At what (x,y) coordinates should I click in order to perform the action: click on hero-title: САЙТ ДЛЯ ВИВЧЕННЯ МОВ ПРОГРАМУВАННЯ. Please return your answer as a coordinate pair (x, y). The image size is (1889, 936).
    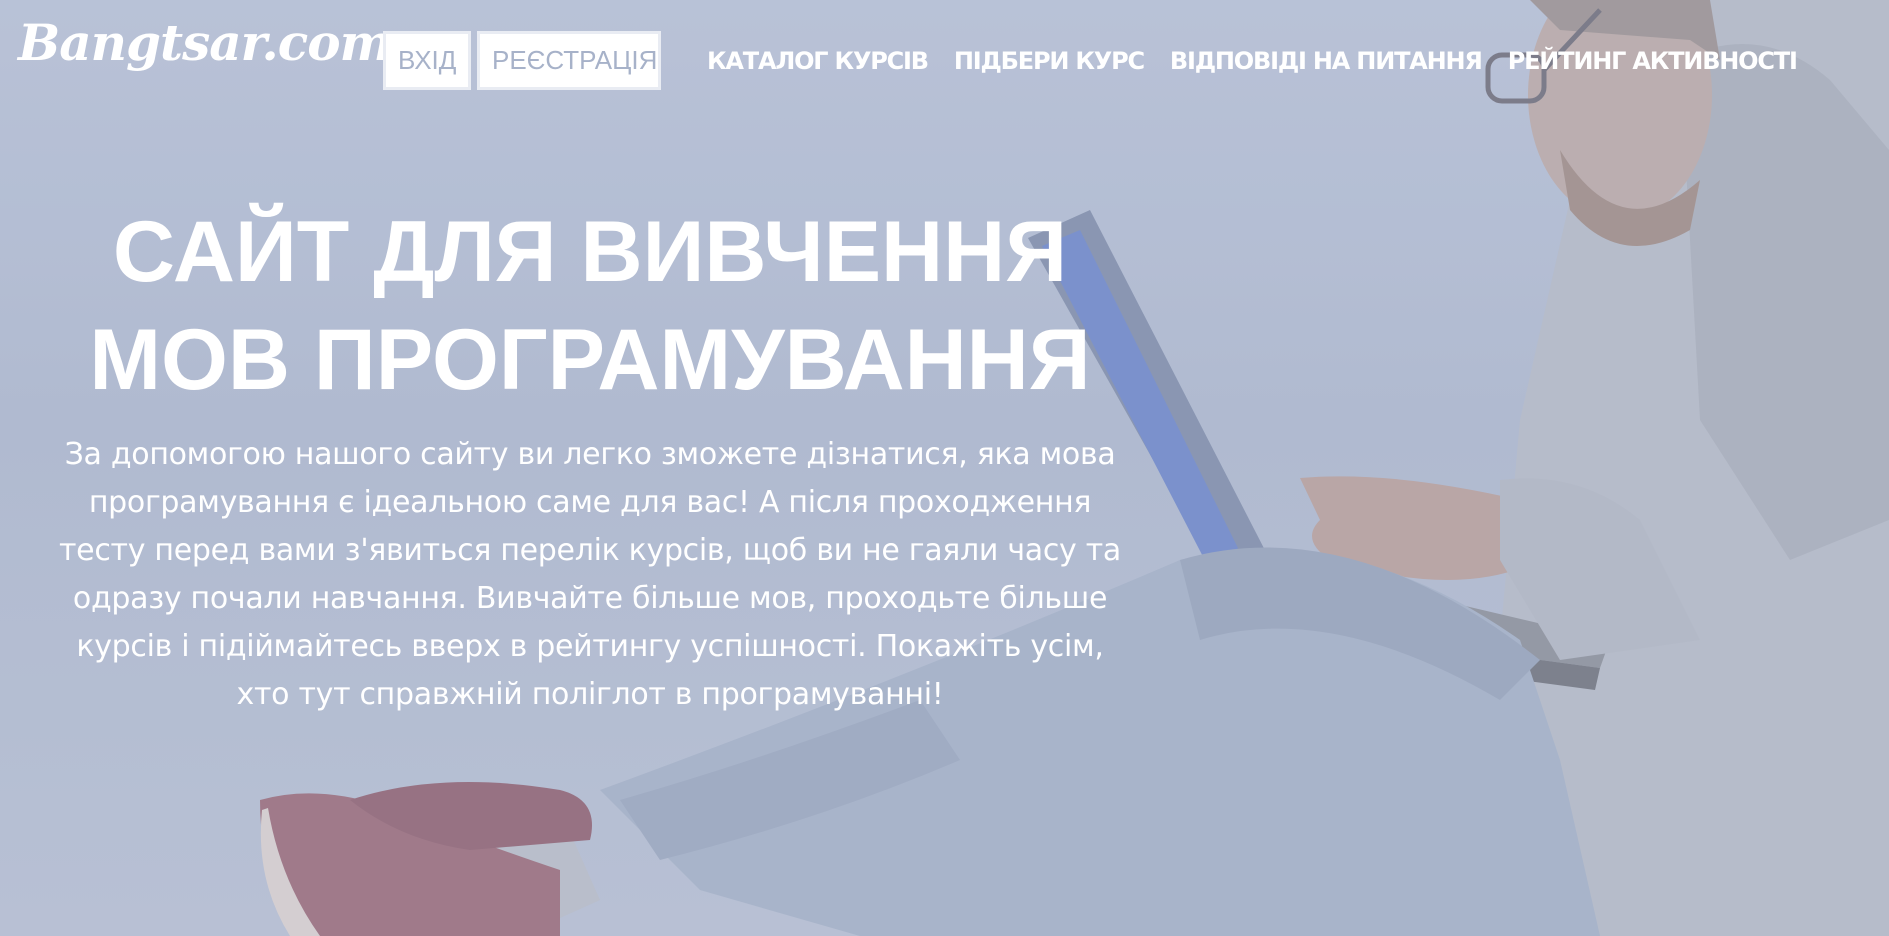
    Looking at the image, I should click on (590, 306).